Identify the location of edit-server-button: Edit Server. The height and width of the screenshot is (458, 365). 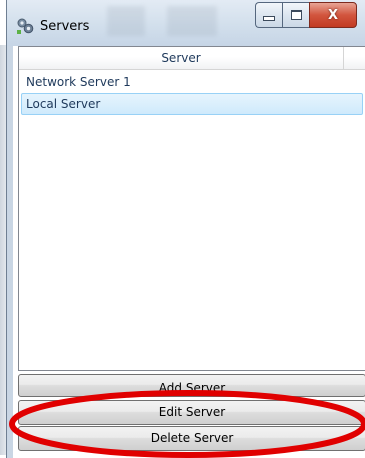
(191, 412).